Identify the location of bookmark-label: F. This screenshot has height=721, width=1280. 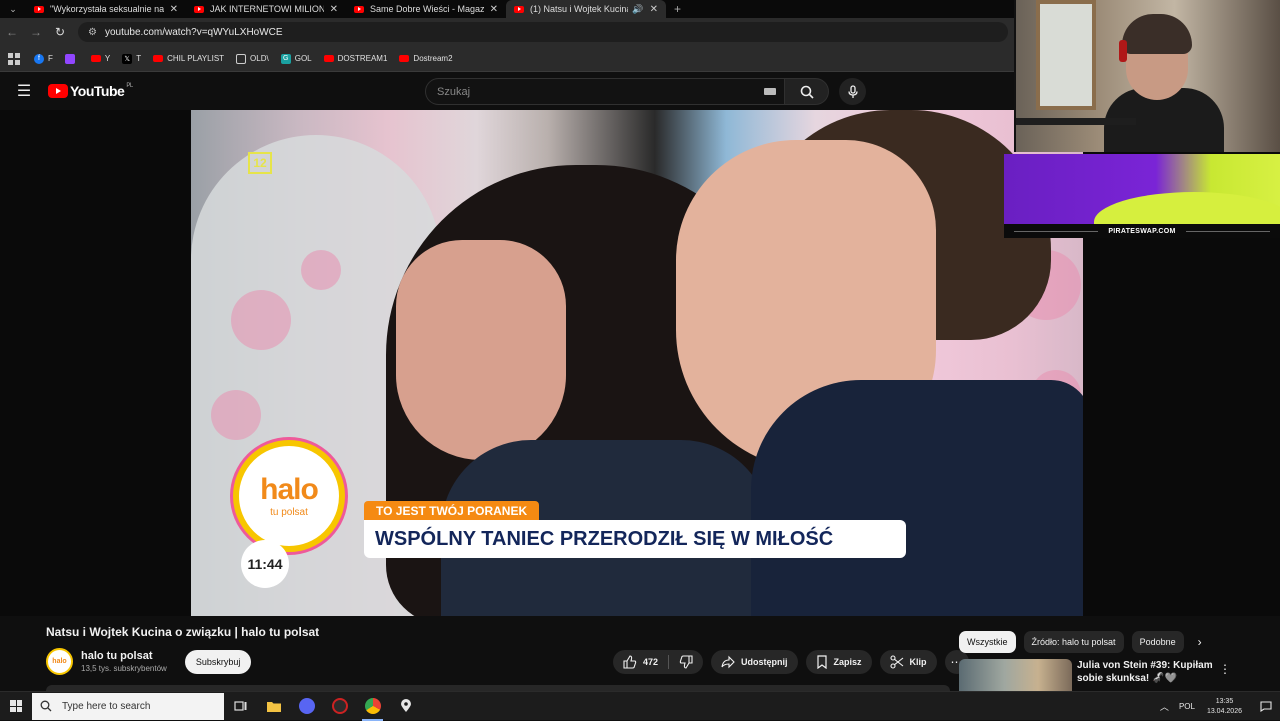
(50, 58).